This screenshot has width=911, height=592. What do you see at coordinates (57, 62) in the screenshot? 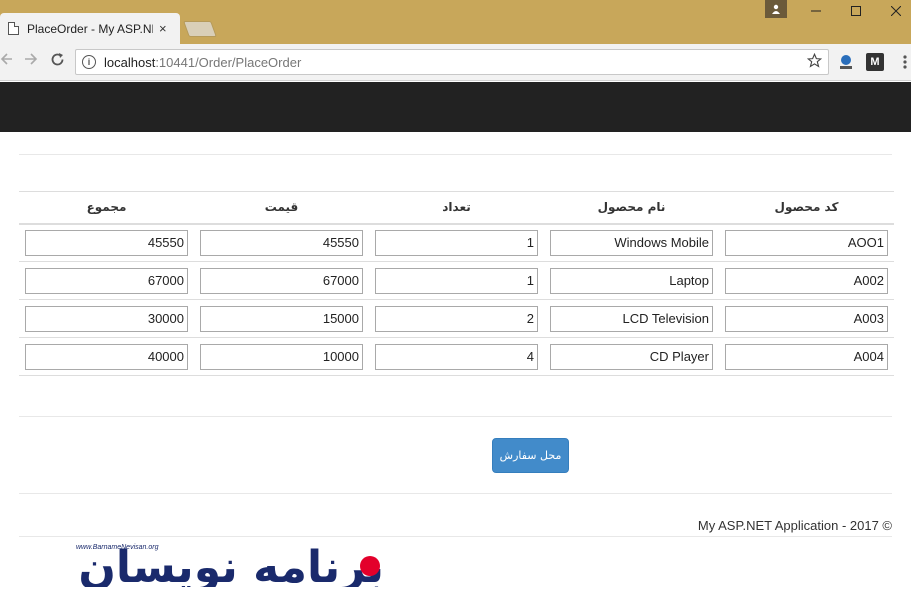
I see `reload-icon` at bounding box center [57, 62].